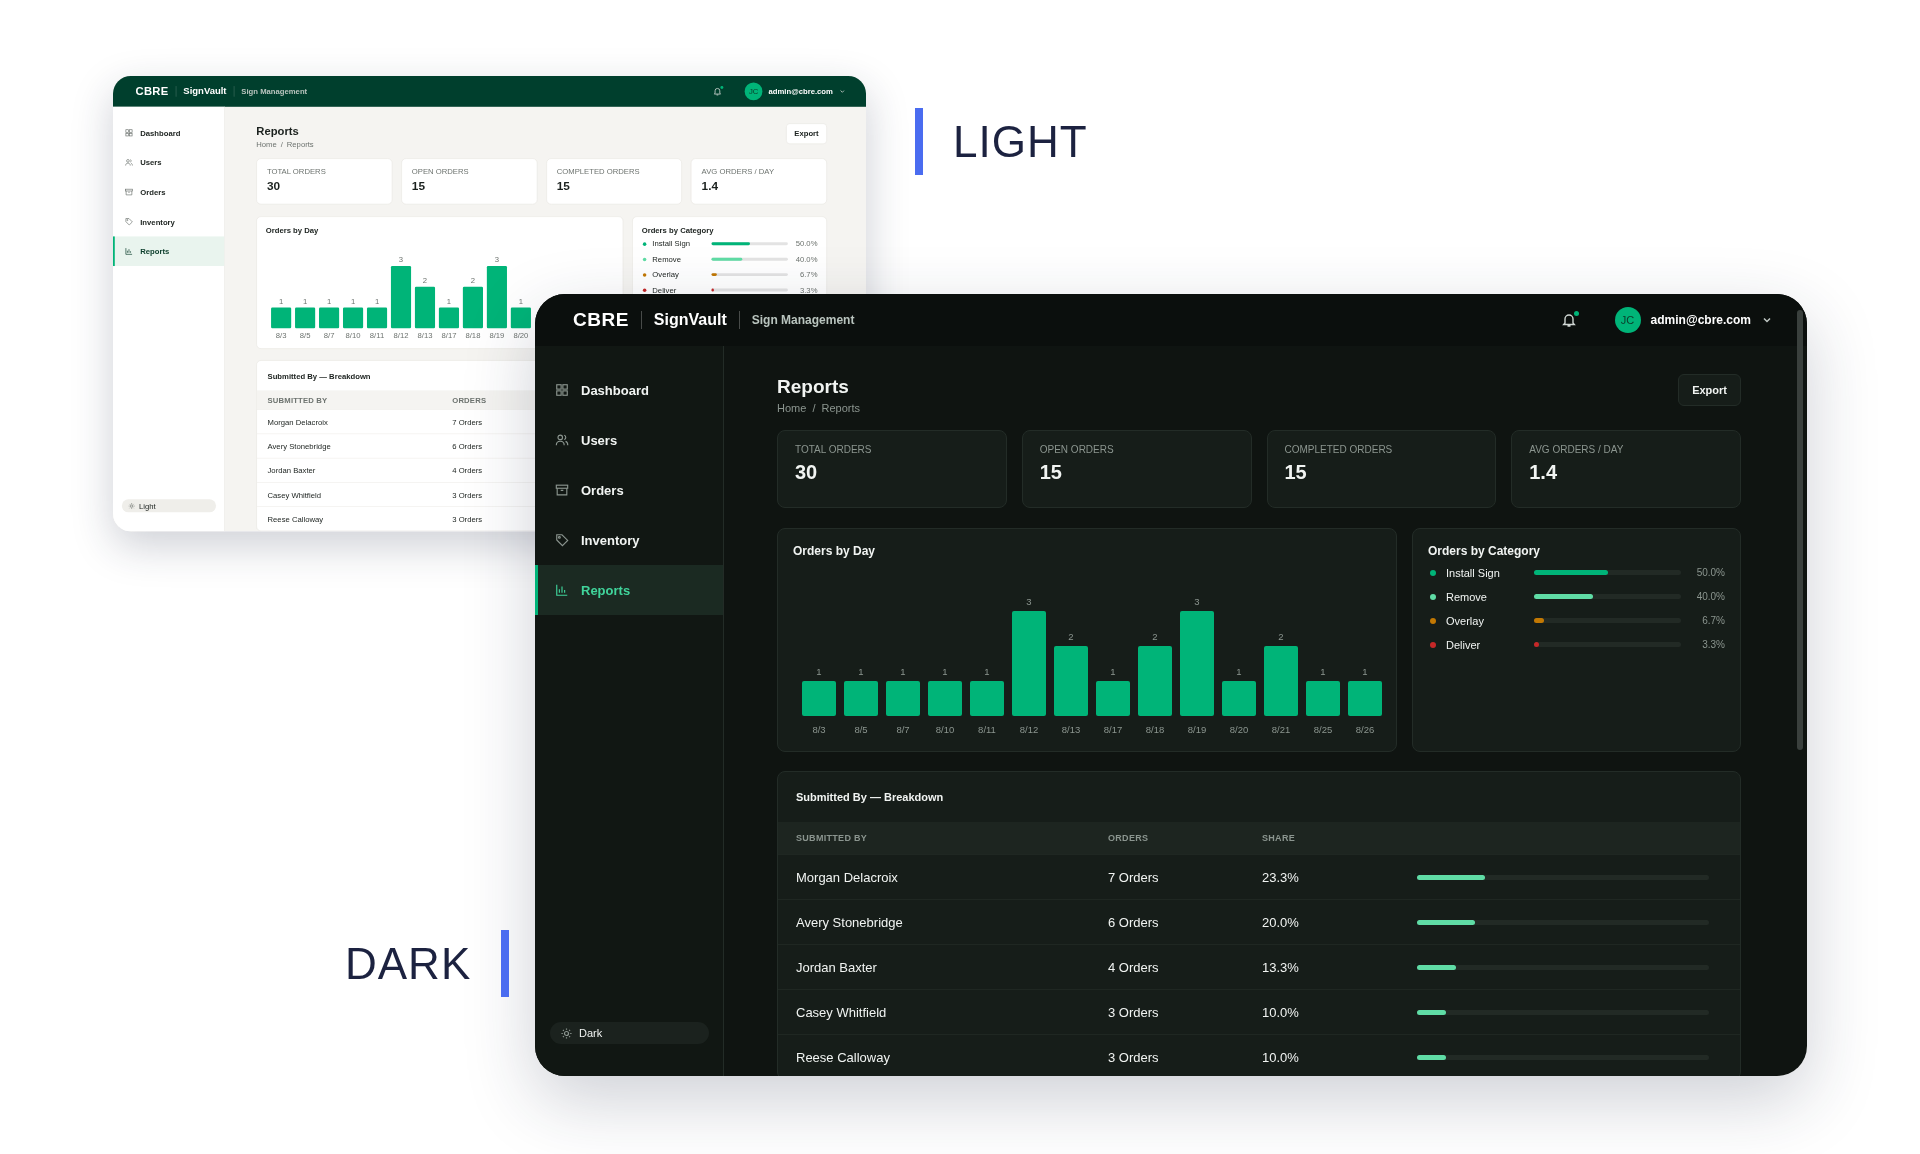  What do you see at coordinates (408, 963) in the screenshot?
I see `theme-heading: DARK` at bounding box center [408, 963].